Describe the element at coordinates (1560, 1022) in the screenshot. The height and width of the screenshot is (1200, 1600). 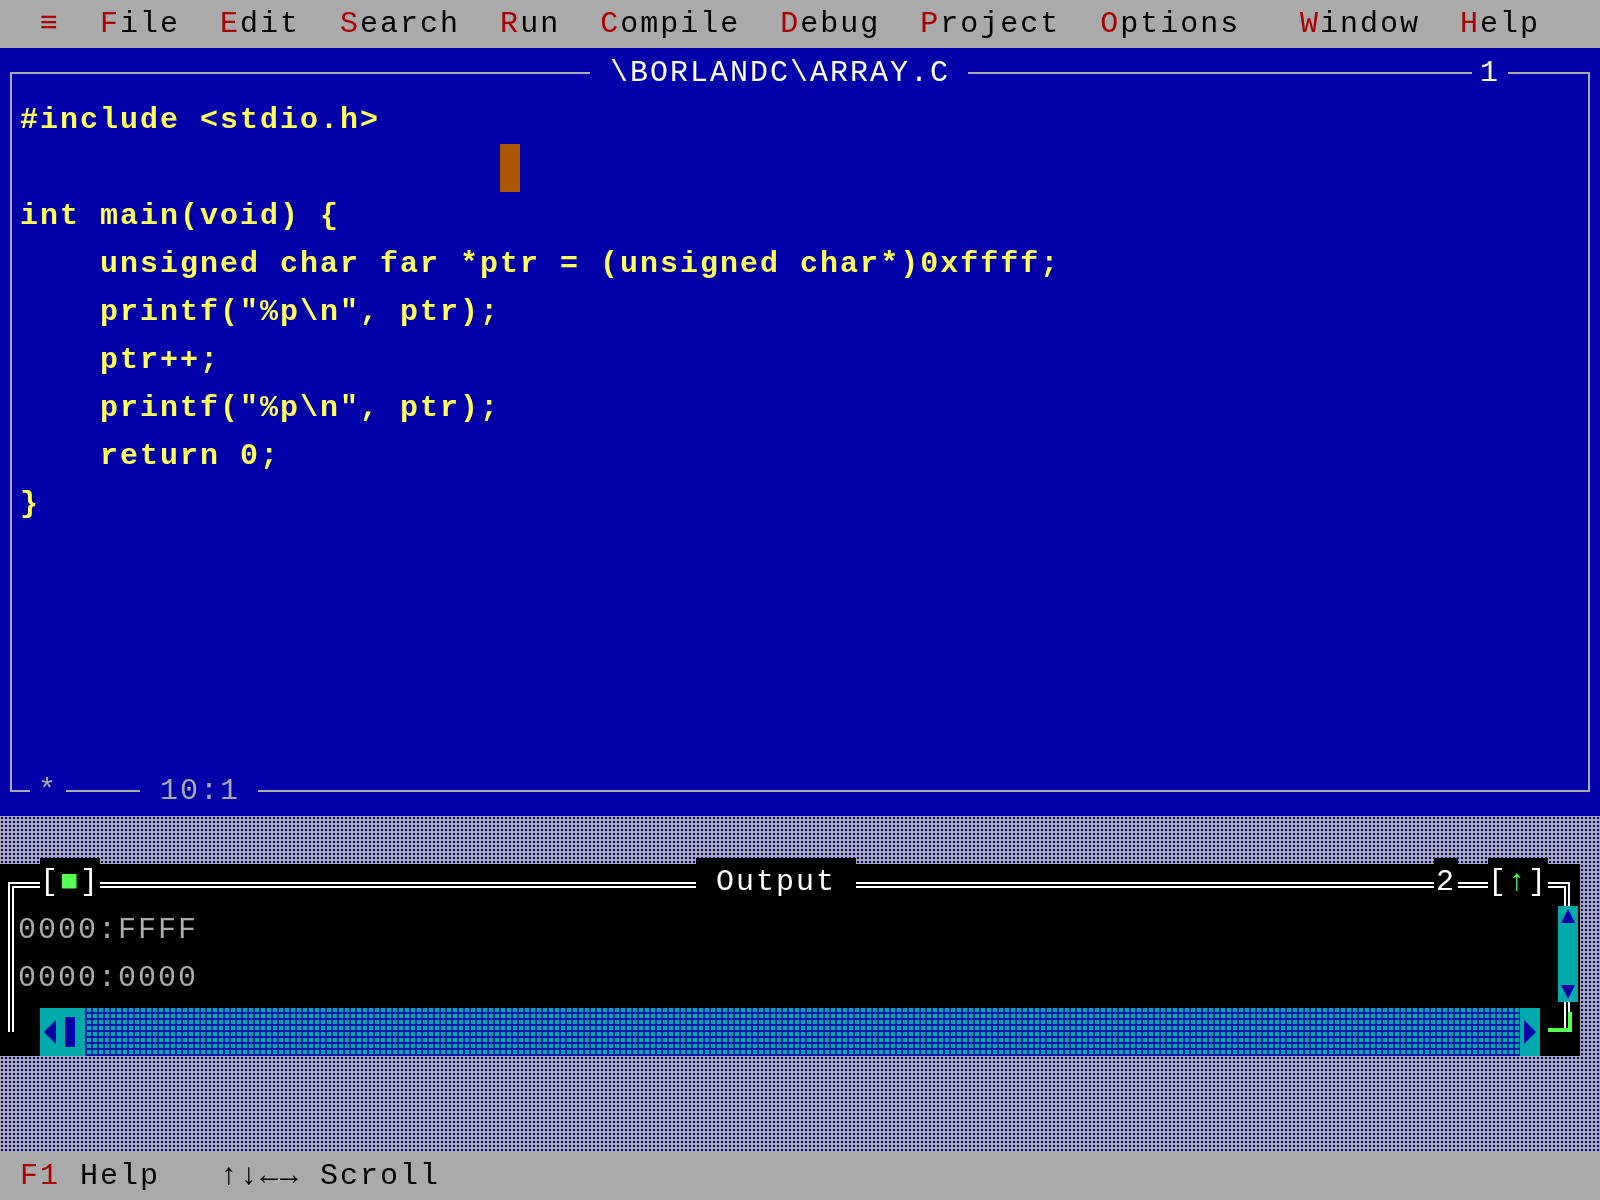
I see `resize-corner-icon` at that location.